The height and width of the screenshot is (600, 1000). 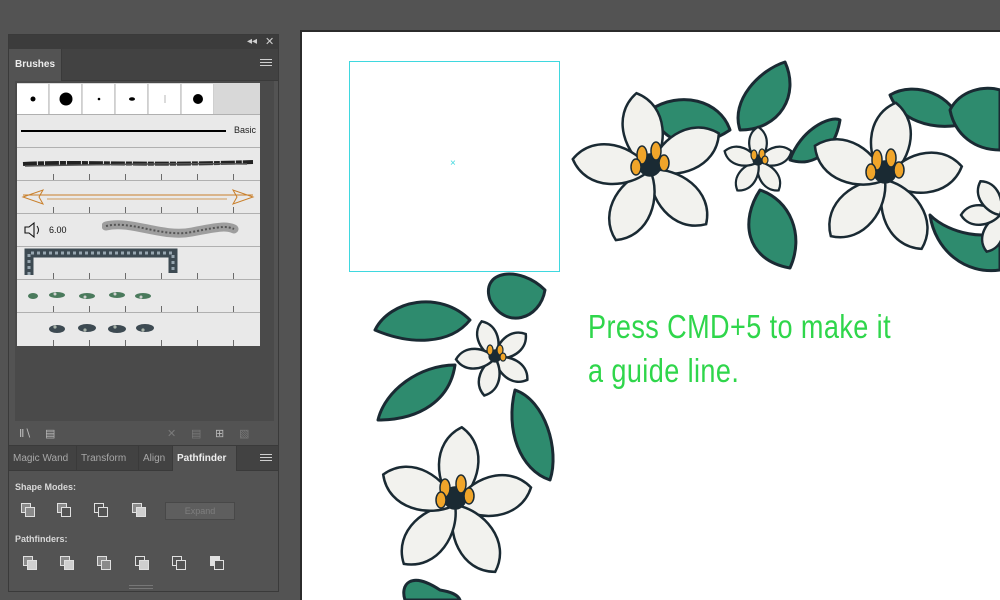 What do you see at coordinates (453, 163) in the screenshot?
I see `guide-center-marker: ×` at bounding box center [453, 163].